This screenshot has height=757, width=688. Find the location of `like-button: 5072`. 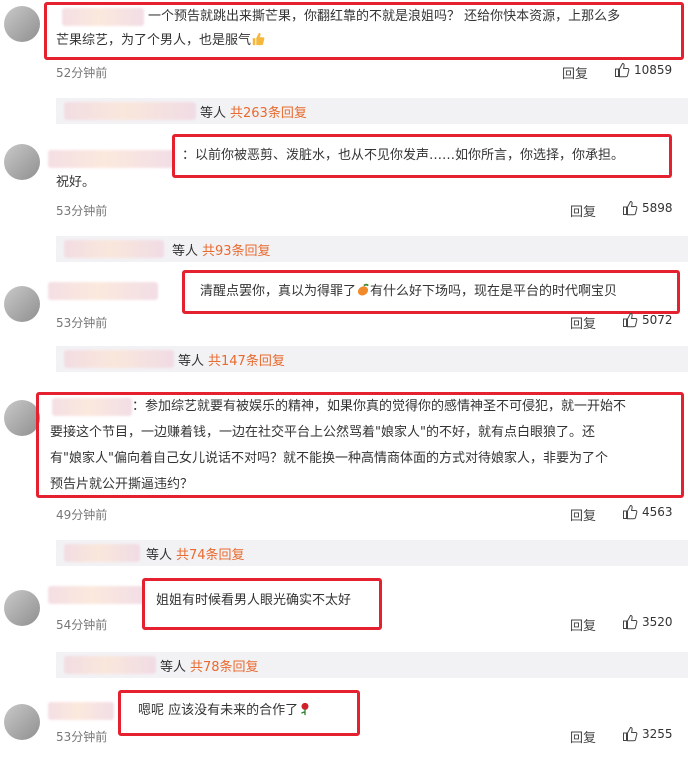

like-button: 5072 is located at coordinates (647, 320).